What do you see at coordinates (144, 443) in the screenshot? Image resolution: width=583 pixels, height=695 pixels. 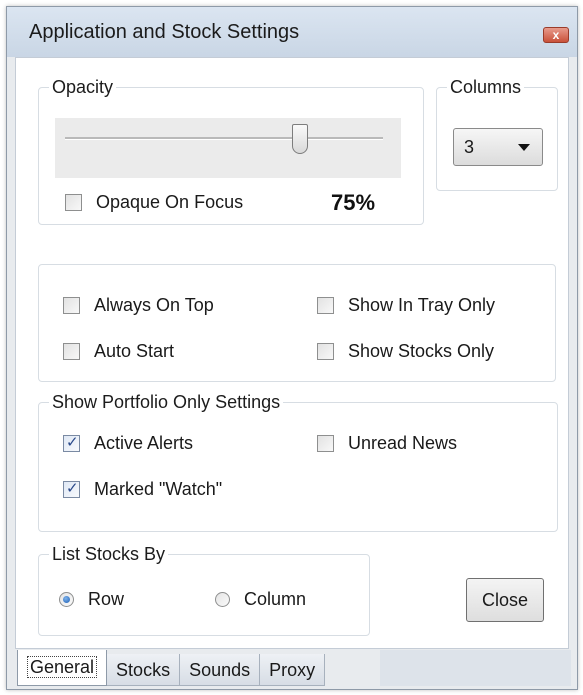 I see `active-alerts-label: Active Alerts` at bounding box center [144, 443].